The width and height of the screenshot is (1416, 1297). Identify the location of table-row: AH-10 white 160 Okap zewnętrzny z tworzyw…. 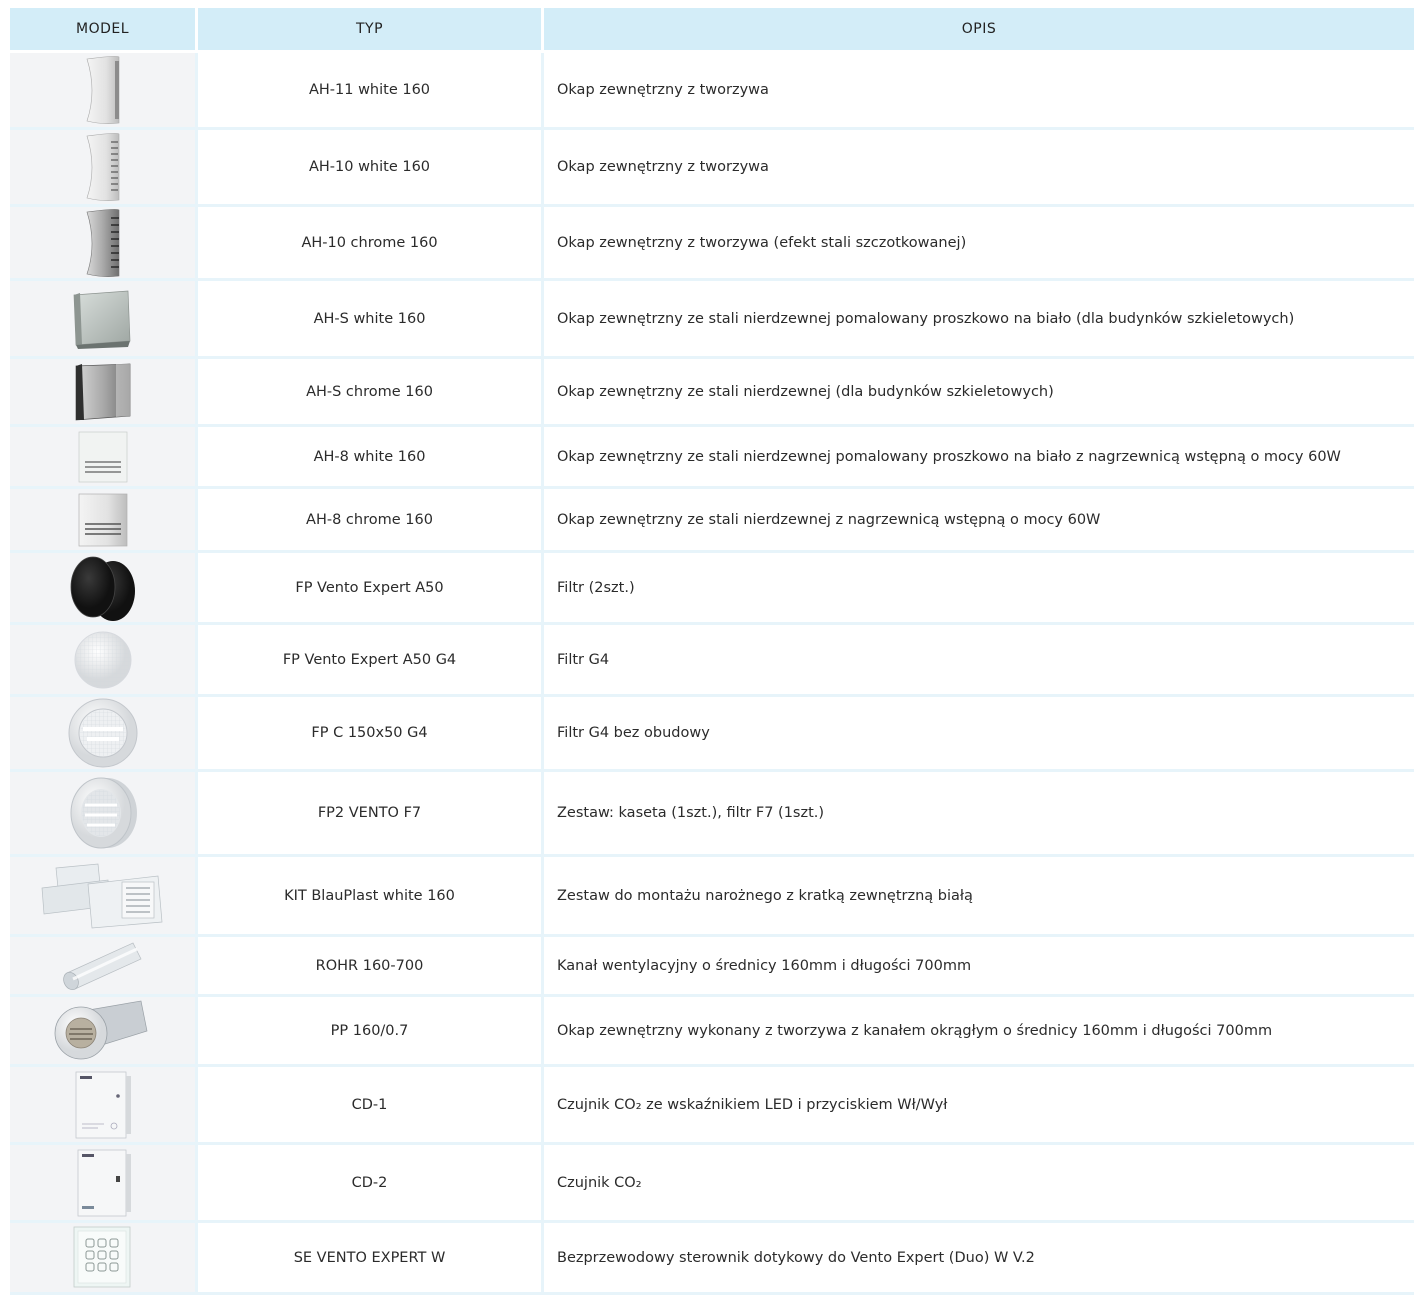
(712, 168).